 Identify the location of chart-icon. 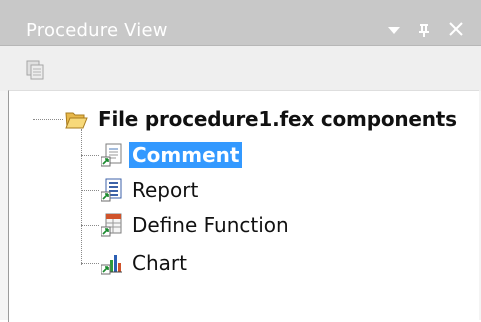
(111, 265).